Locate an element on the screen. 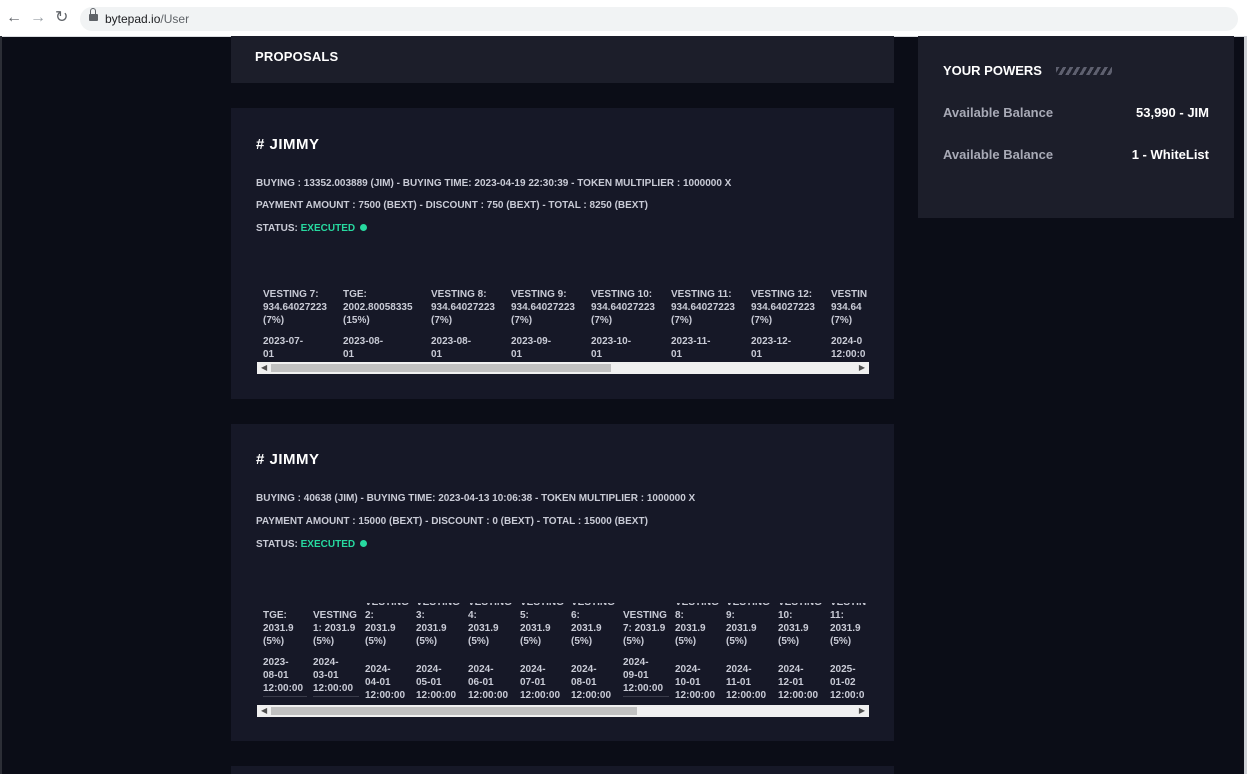  vesting-date: 2023-09-01 12:00:00 is located at coordinates (531, 348).